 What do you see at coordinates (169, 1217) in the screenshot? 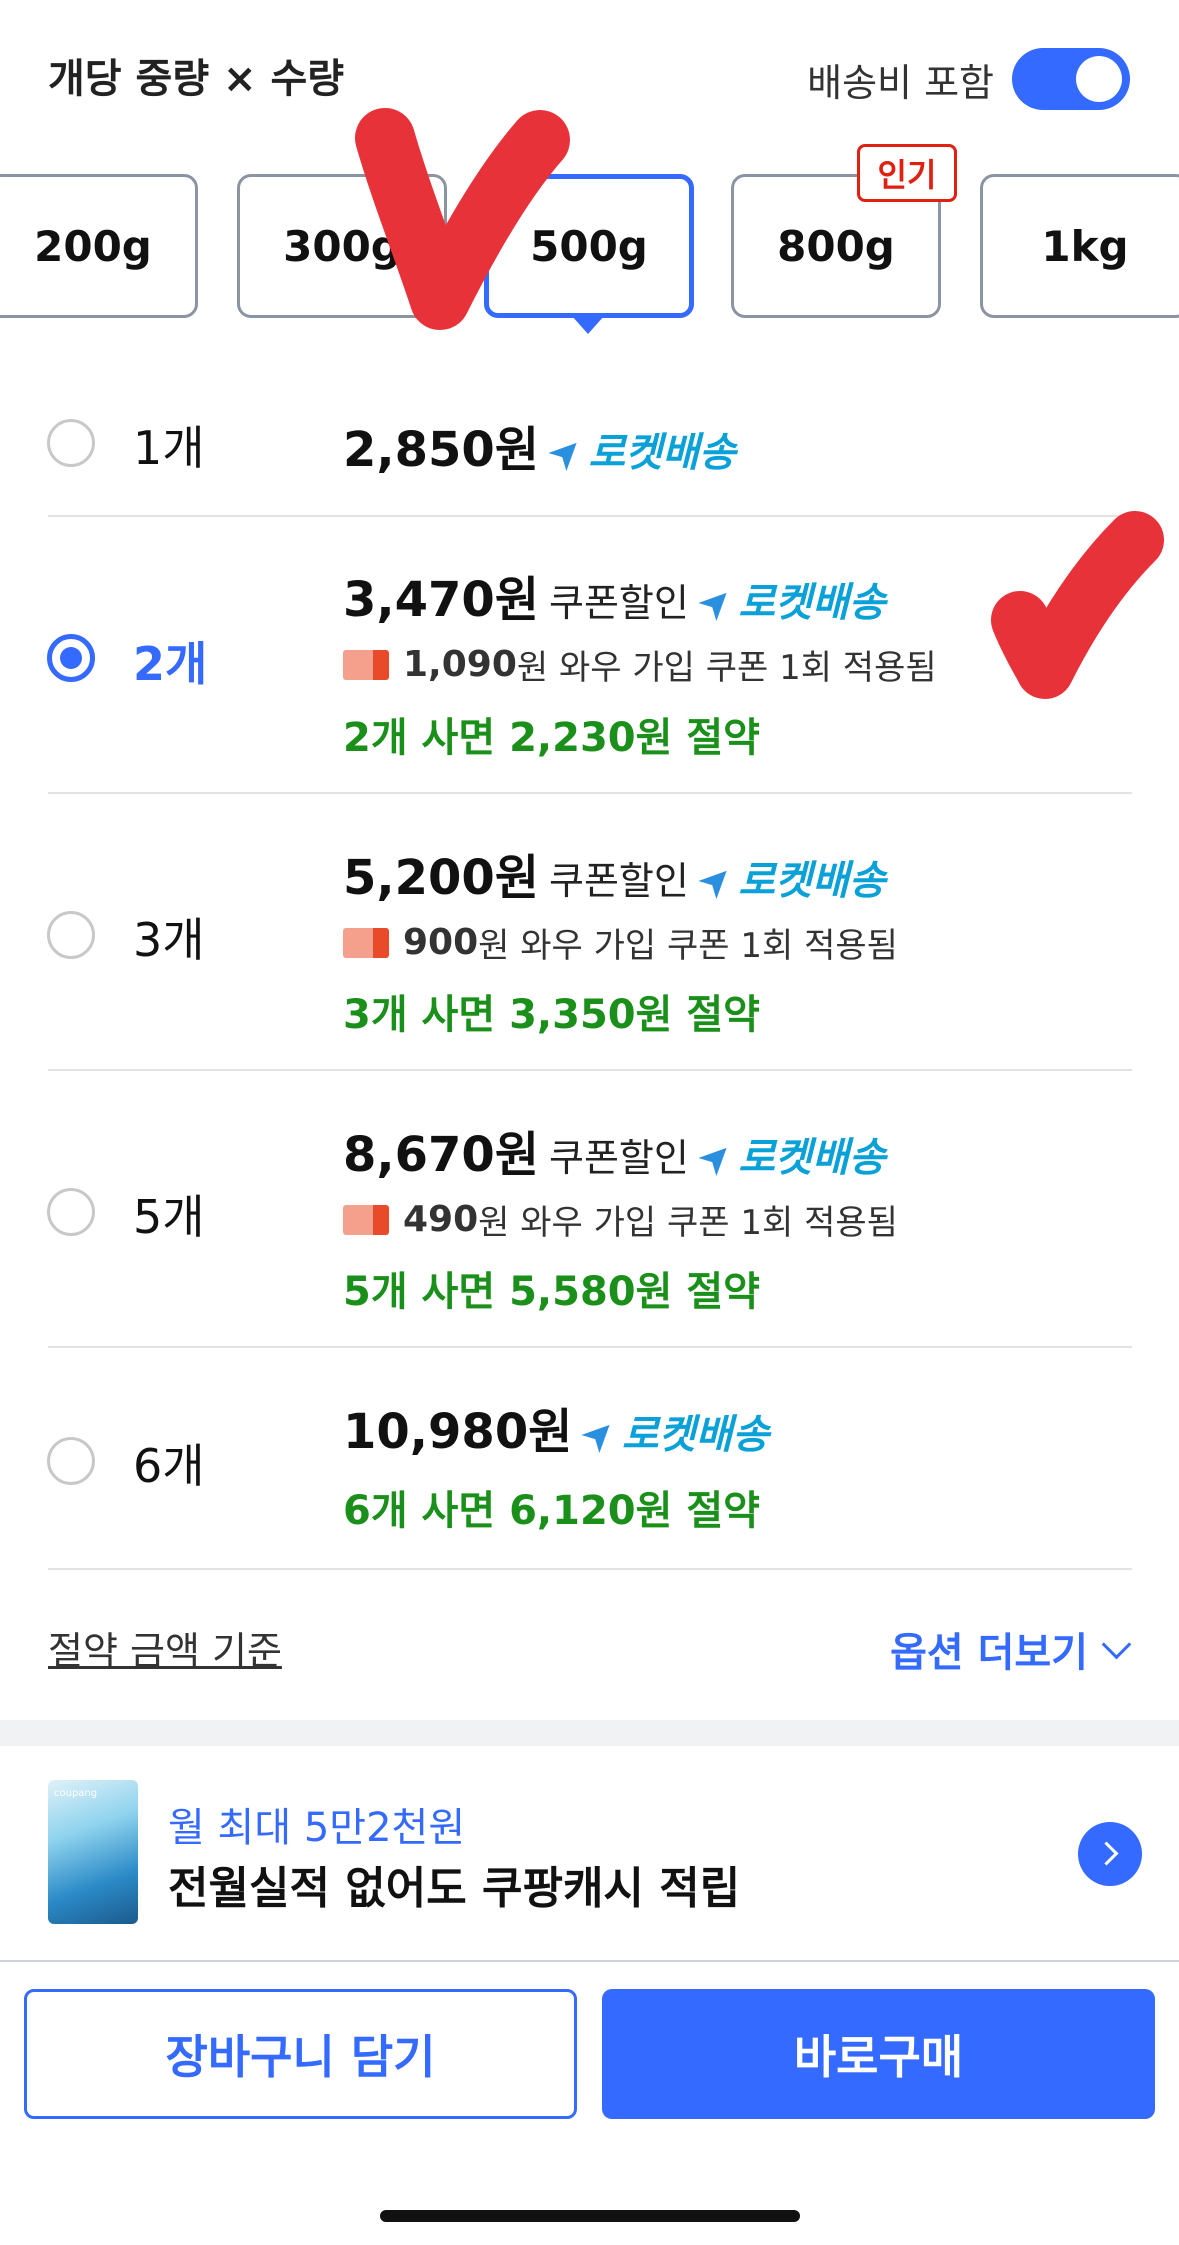
I see `option-qty: 5개` at bounding box center [169, 1217].